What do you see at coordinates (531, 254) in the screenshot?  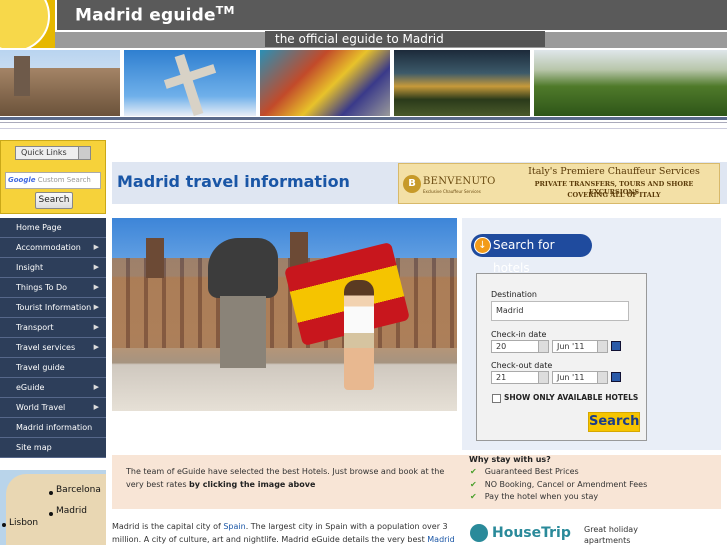 I see `search-for-hotels-button: ↓ Search for hotels` at bounding box center [531, 254].